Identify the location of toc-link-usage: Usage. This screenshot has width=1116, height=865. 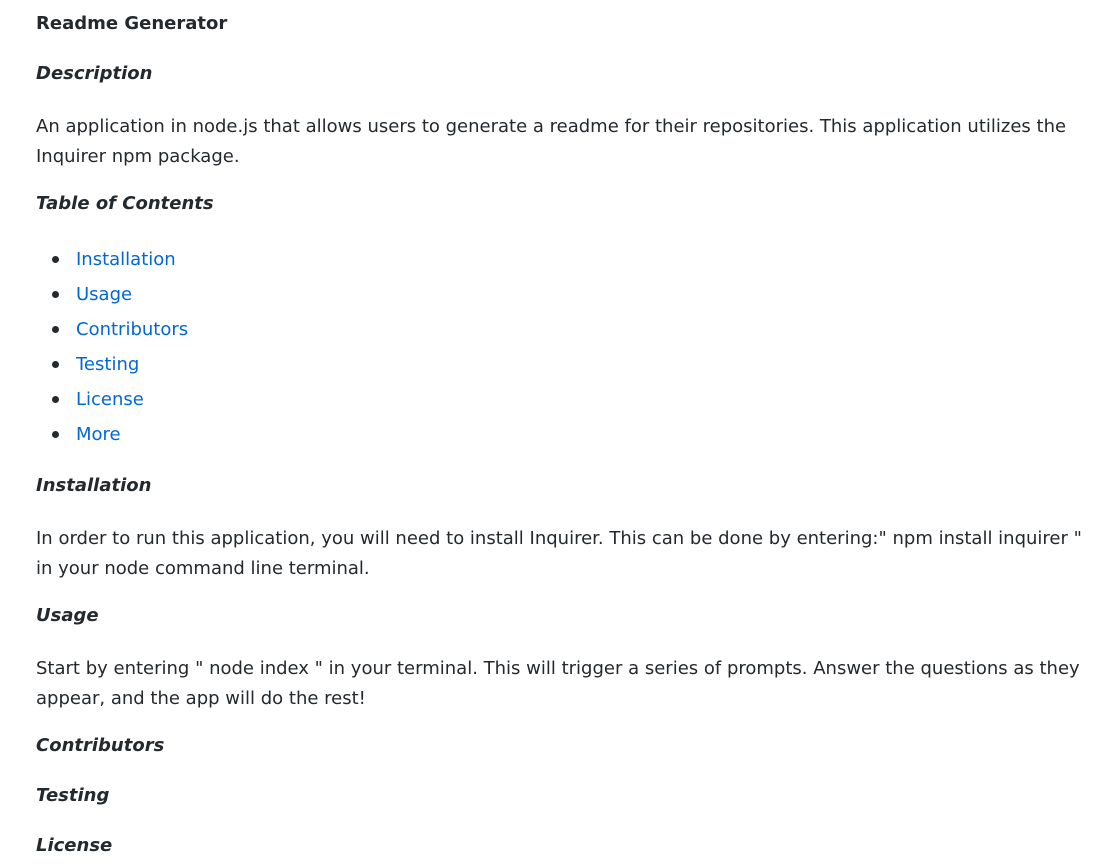
(104, 294).